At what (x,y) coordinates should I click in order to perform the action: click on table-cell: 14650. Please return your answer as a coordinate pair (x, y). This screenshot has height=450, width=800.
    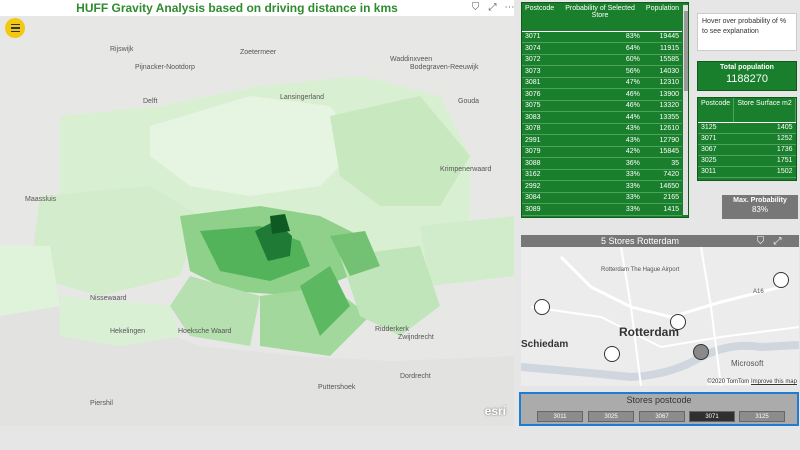
    Looking at the image, I should click on (662, 186).